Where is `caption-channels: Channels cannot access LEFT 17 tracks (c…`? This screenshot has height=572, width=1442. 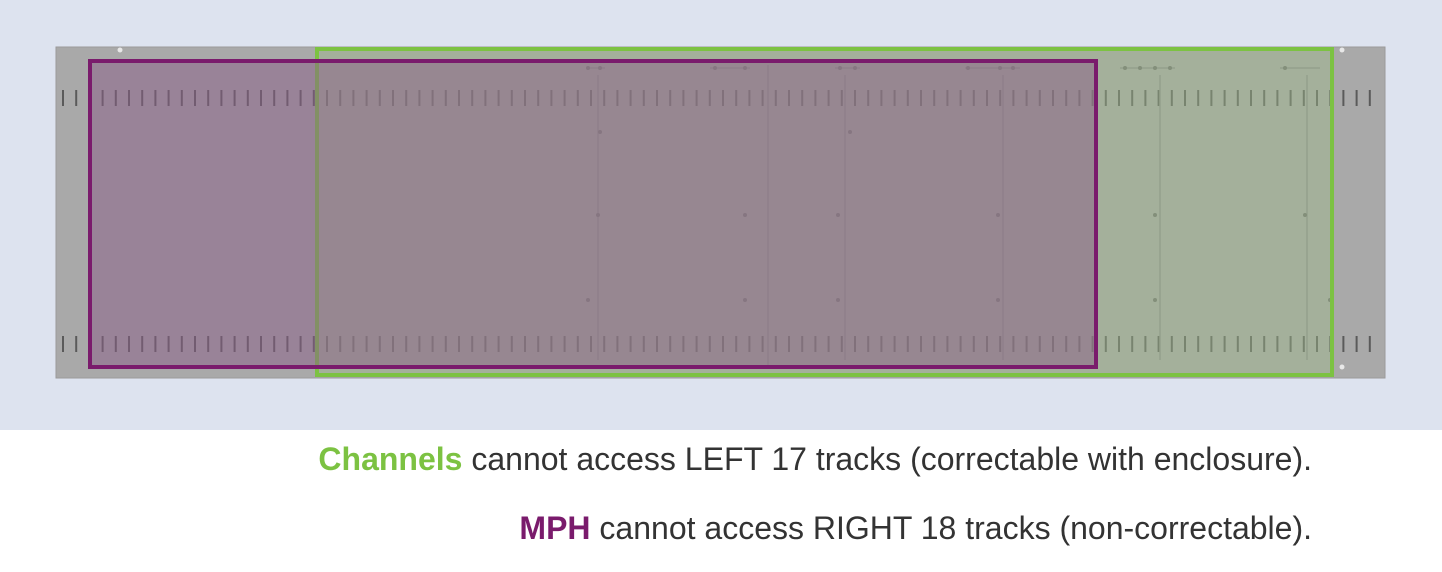 caption-channels: Channels cannot access LEFT 17 tracks (c… is located at coordinates (815, 459).